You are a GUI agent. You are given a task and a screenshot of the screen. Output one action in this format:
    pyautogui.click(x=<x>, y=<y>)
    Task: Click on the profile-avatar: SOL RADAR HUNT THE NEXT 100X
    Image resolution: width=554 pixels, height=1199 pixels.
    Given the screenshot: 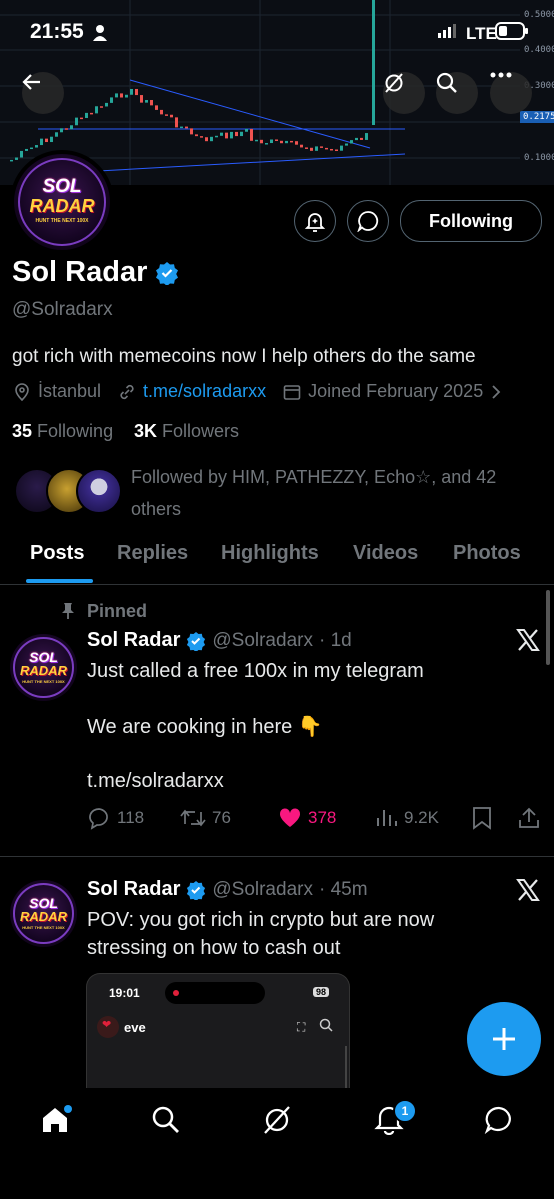 What is the action you would take?
    pyautogui.click(x=62, y=202)
    